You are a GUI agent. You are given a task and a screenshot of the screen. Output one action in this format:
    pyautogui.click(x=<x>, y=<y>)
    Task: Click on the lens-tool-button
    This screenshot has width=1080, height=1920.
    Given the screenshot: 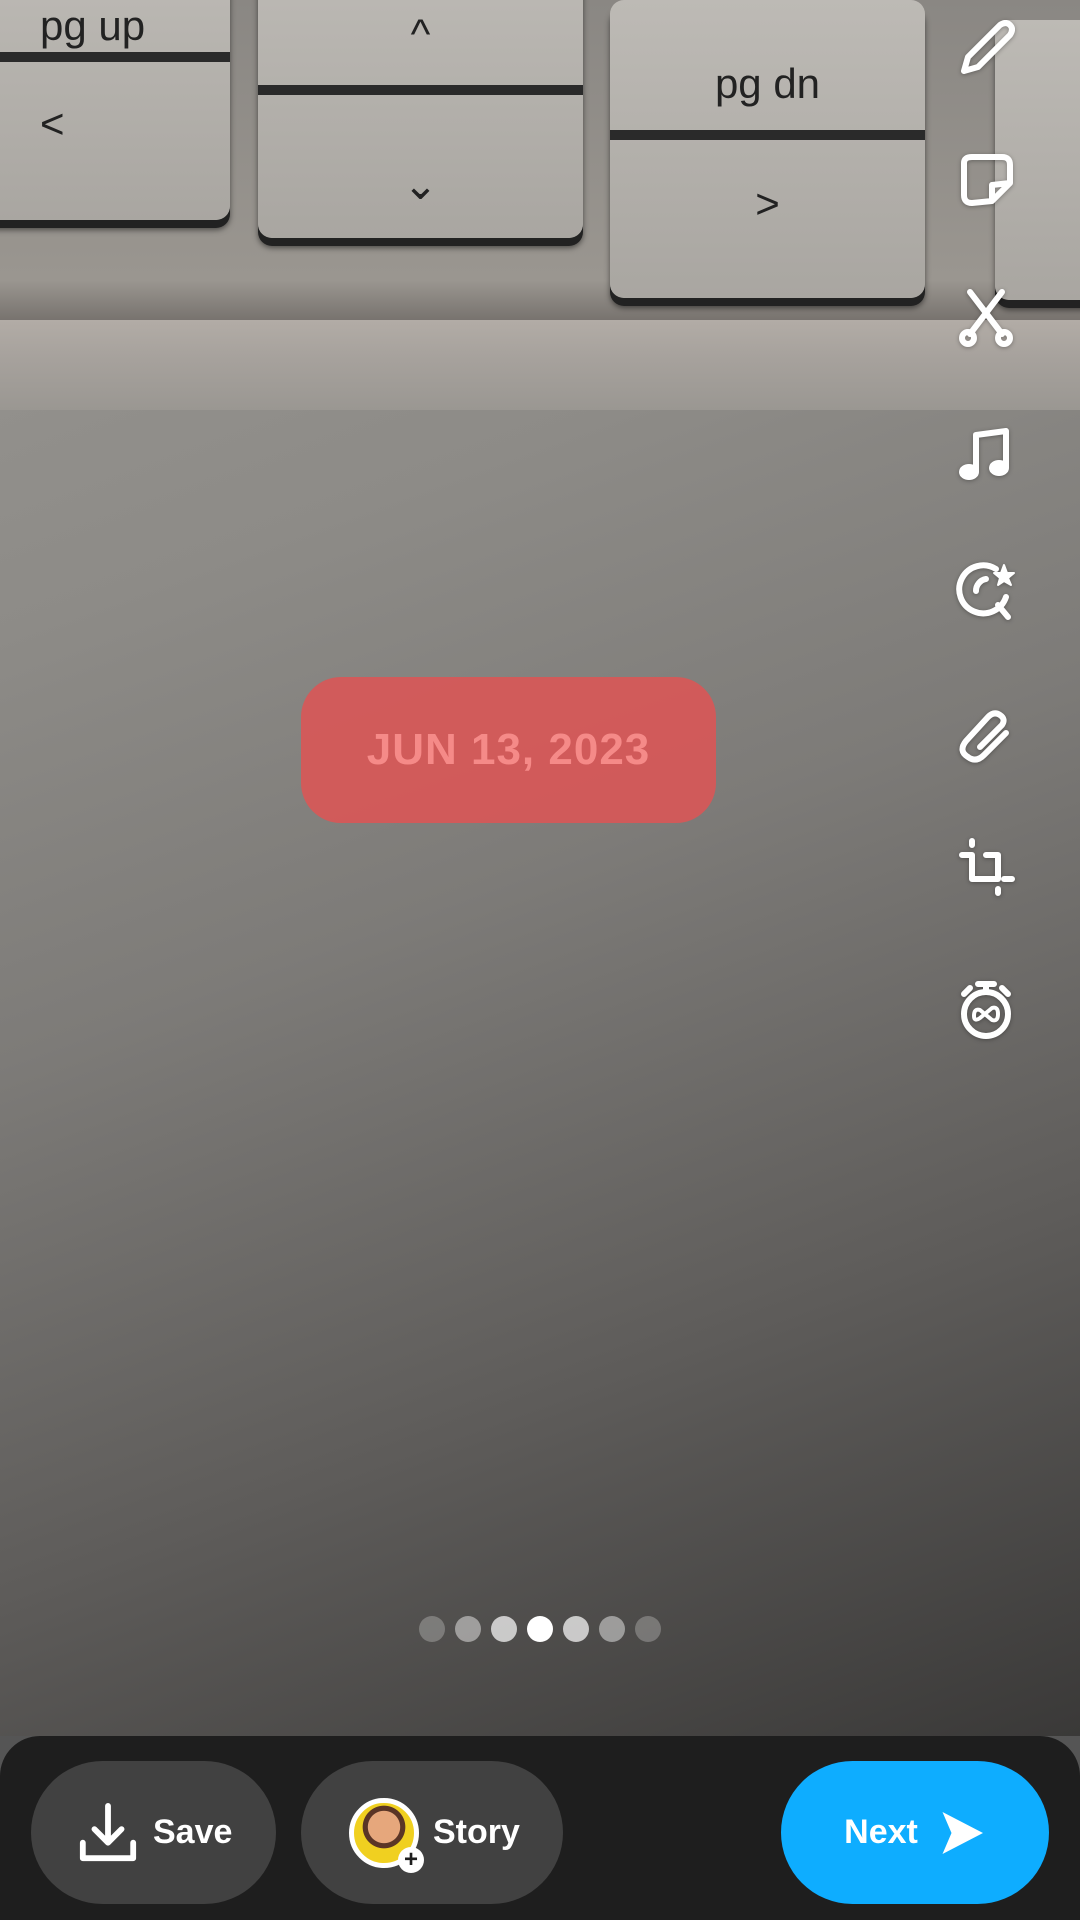 What is the action you would take?
    pyautogui.click(x=986, y=591)
    